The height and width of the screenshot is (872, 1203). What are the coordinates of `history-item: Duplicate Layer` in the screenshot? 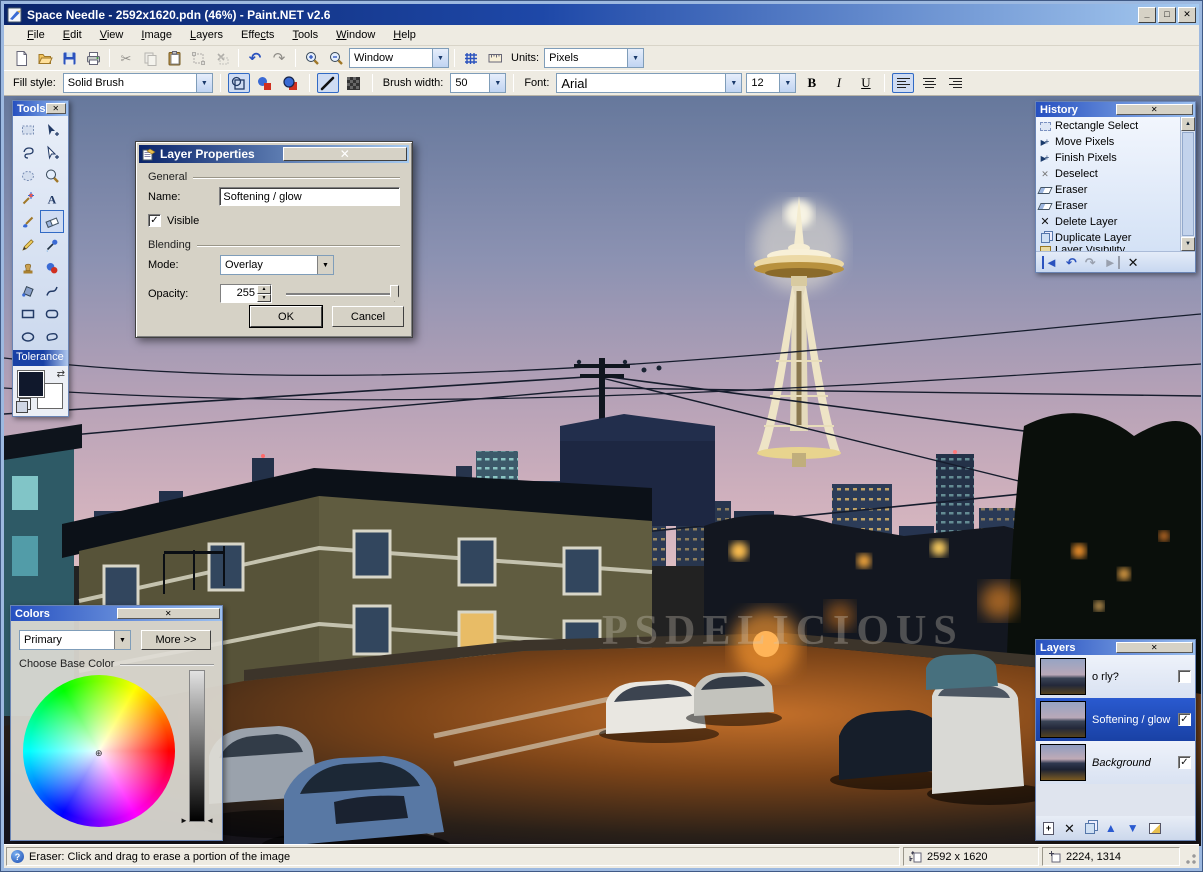 It's located at (1108, 238).